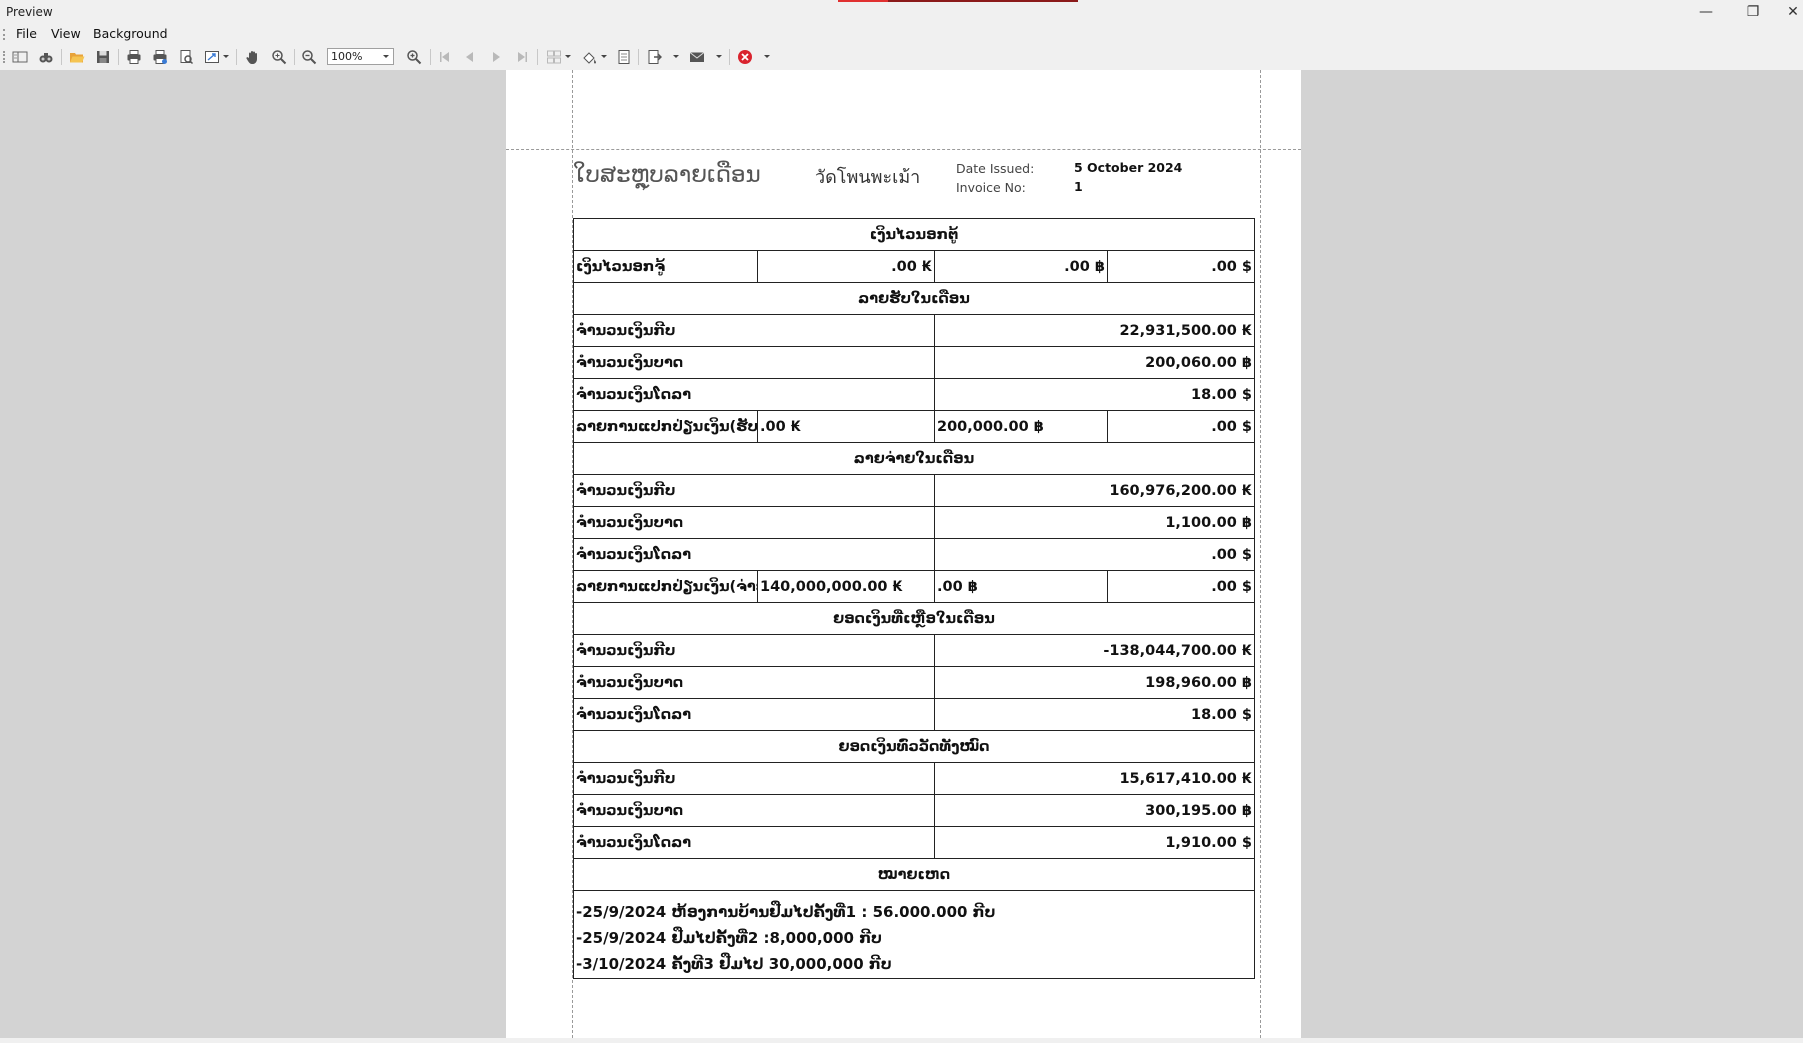  Describe the element at coordinates (1094, 362) in the screenshot. I see `income-baht-value: 200,060.00 ฿` at that location.